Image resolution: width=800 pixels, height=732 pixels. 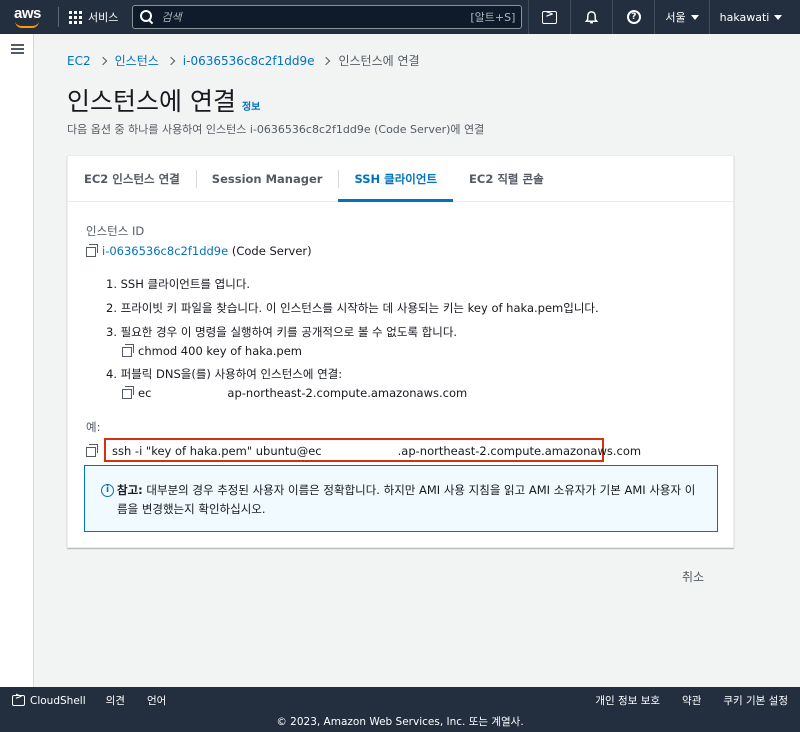 What do you see at coordinates (217, 451) in the screenshot?
I see `ssh-command-prefix: ssh -i "key of haka.pem" ubuntu@ec` at bounding box center [217, 451].